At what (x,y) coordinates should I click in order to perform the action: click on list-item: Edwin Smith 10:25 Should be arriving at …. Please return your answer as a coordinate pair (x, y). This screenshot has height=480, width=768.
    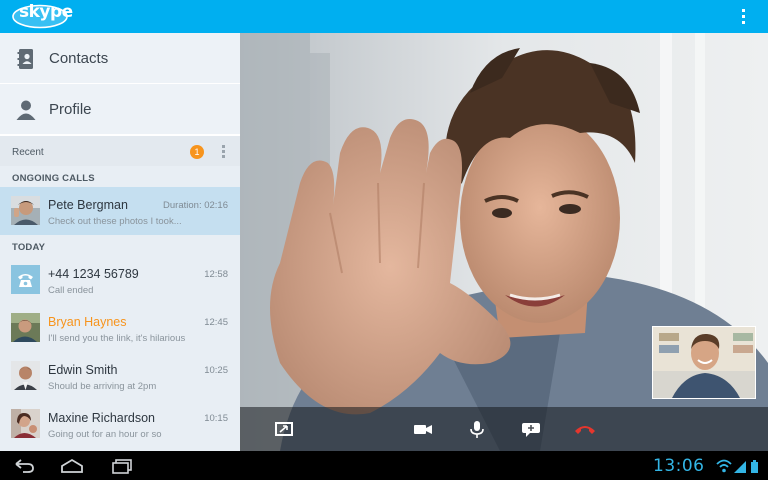
    Looking at the image, I should click on (120, 376).